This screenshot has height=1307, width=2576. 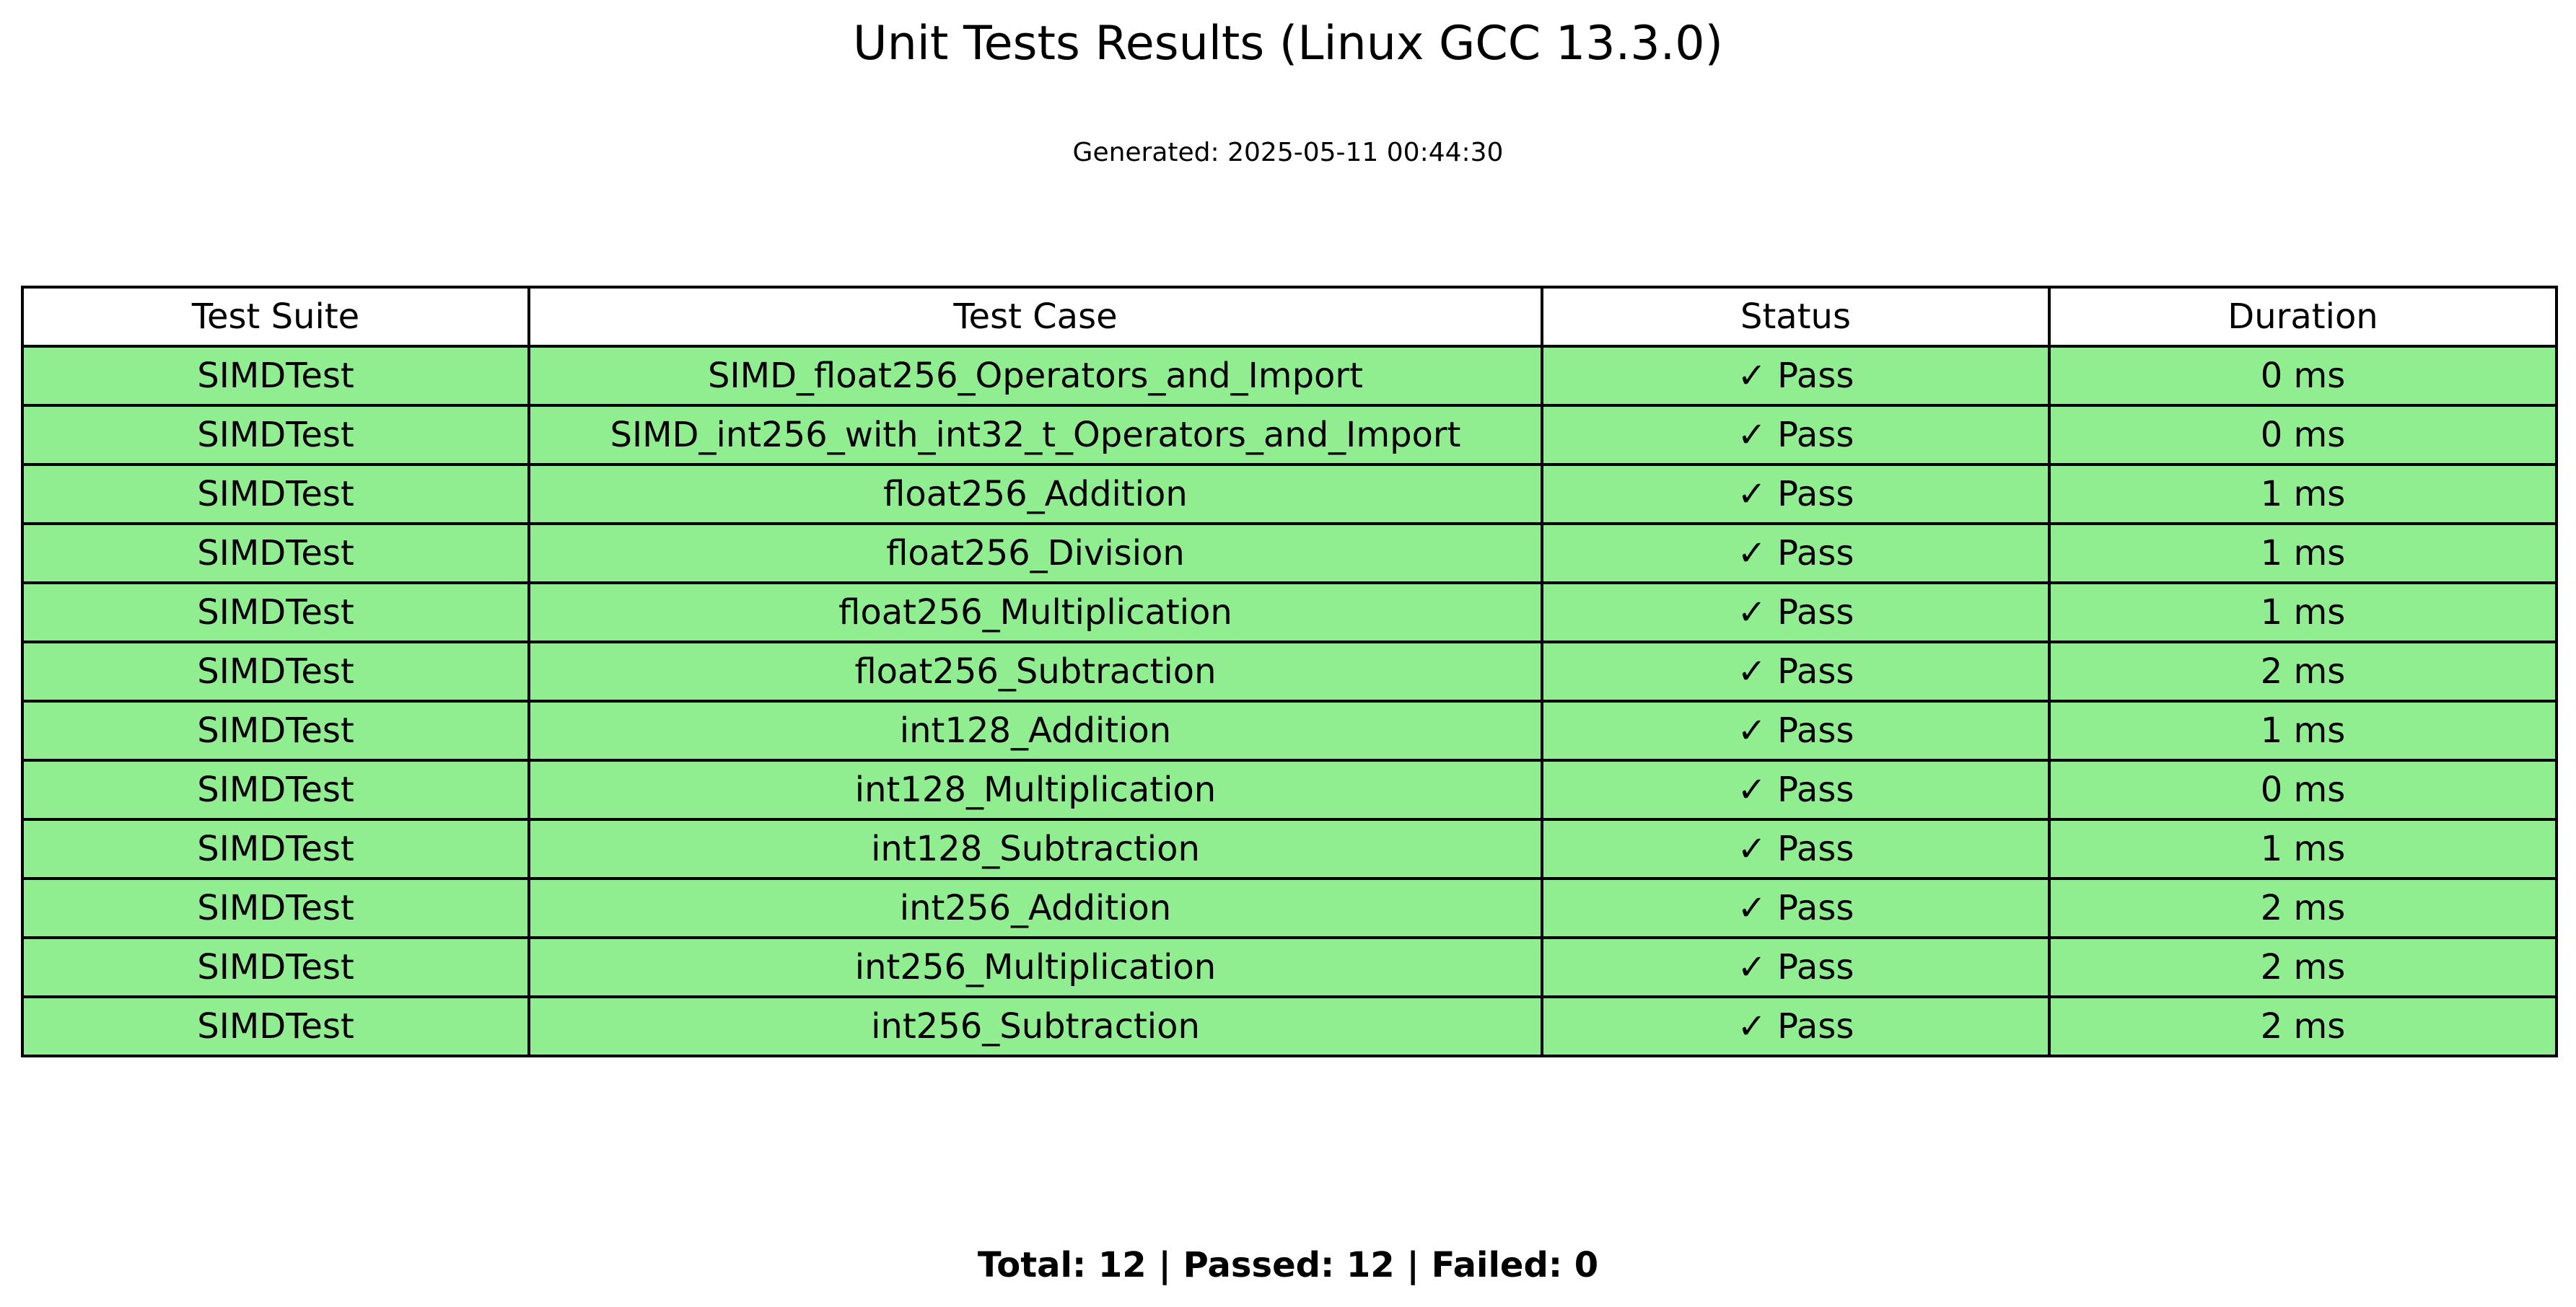 I want to click on cell-test-case: int128_Addition, so click(x=1035, y=731).